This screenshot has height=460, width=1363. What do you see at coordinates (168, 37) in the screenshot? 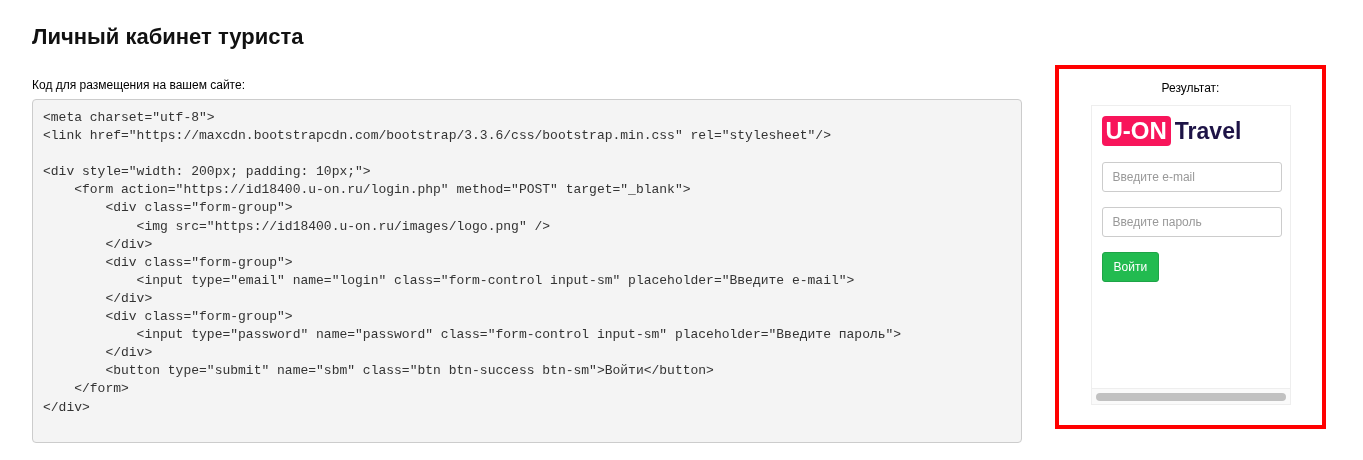
I see `page-title: Личный кабинет туриста` at bounding box center [168, 37].